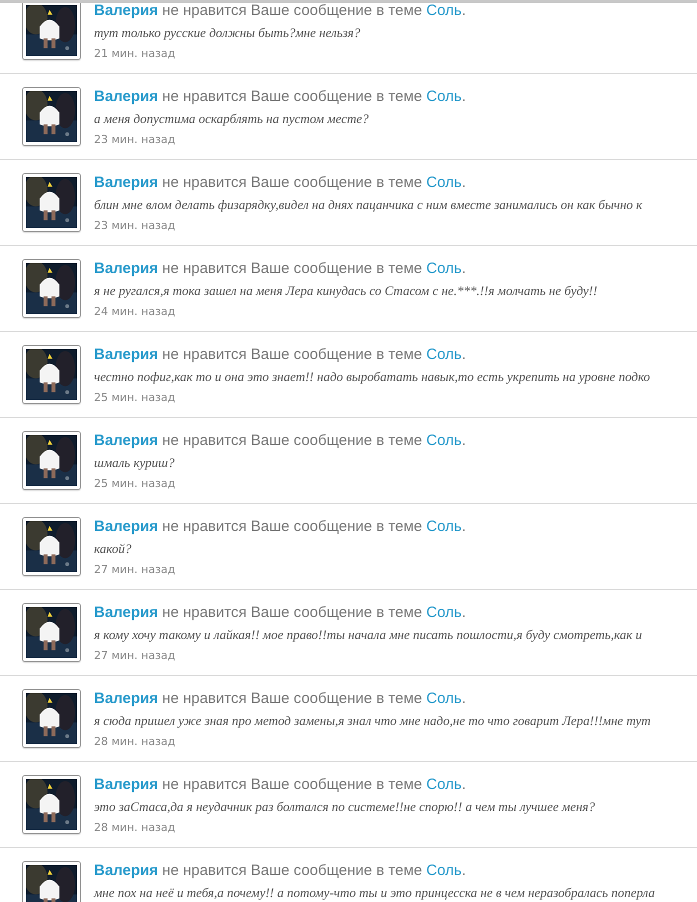 This screenshot has width=697, height=902. What do you see at coordinates (135, 54) in the screenshot?
I see `timestamp: 21 мин. назад` at bounding box center [135, 54].